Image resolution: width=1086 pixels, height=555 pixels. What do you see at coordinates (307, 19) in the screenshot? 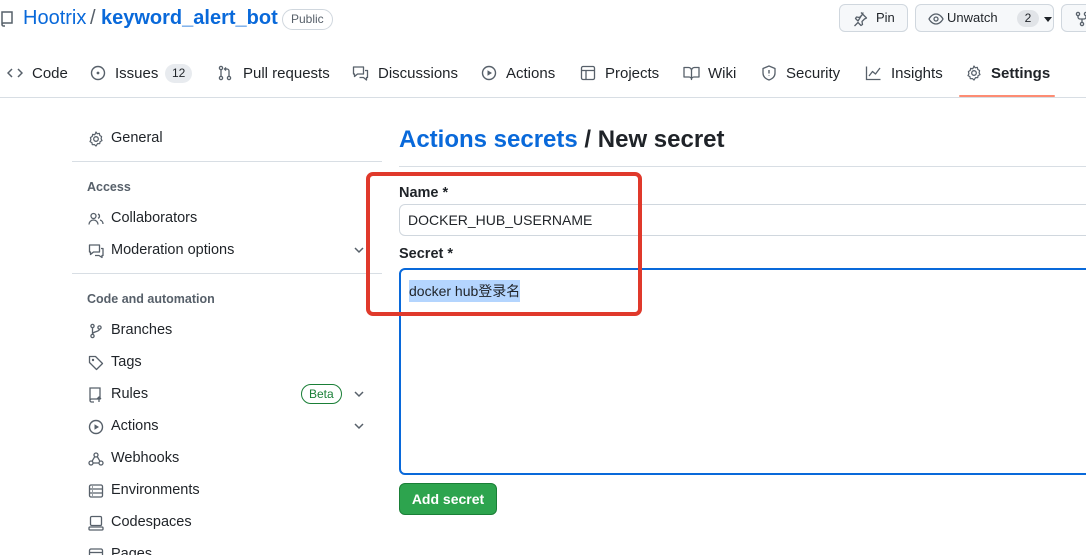
I see `visibility-badge: Public` at bounding box center [307, 19].